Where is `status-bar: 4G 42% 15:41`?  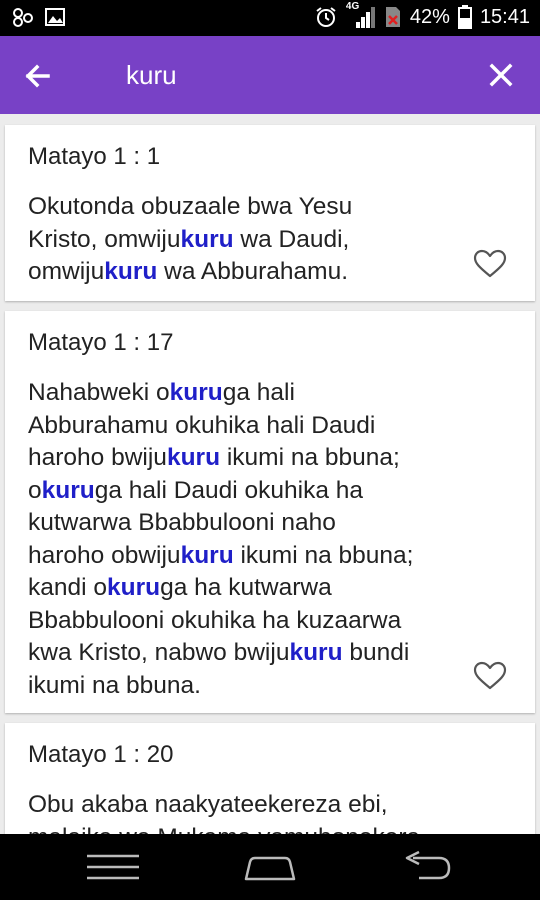
status-bar: 4G 42% 15:41 is located at coordinates (270, 18).